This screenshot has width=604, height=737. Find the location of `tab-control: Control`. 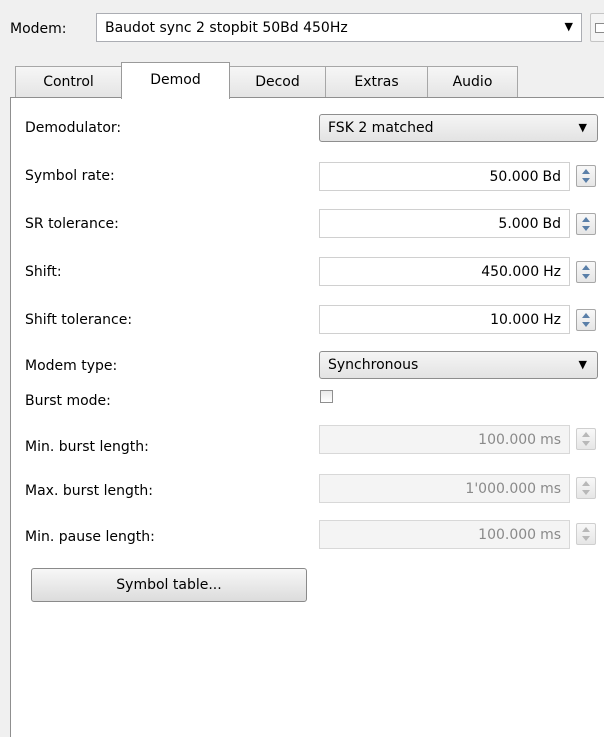

tab-control: Control is located at coordinates (68, 82).